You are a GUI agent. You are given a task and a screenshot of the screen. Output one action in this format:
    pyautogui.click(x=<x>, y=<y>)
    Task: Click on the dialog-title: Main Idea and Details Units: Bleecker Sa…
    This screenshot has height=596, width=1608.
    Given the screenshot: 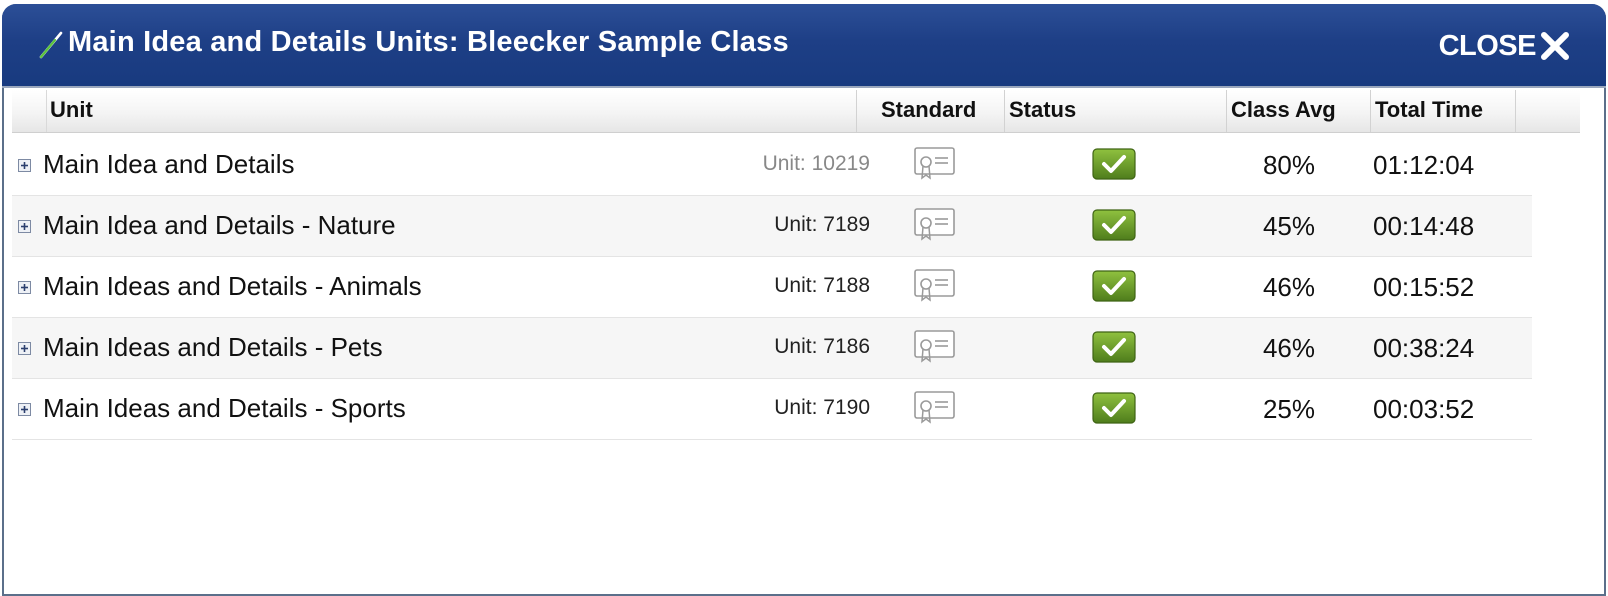 What is the action you would take?
    pyautogui.click(x=428, y=42)
    